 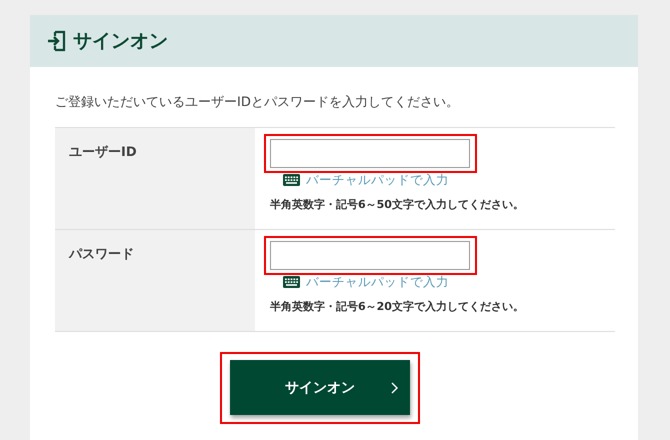 I want to click on hint-text: 半角英数字・記号6～50文字で入力してください。, so click(x=397, y=204).